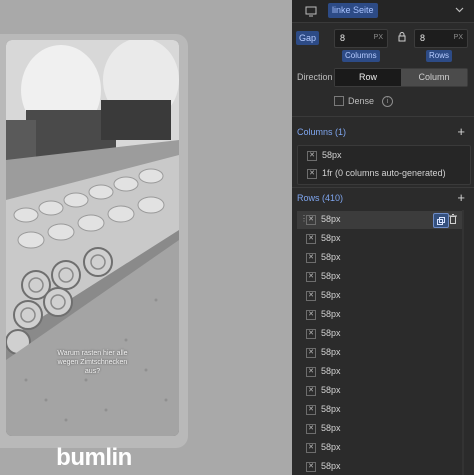  Describe the element at coordinates (461, 131) in the screenshot. I see `add-column-plus-icon: +` at that location.